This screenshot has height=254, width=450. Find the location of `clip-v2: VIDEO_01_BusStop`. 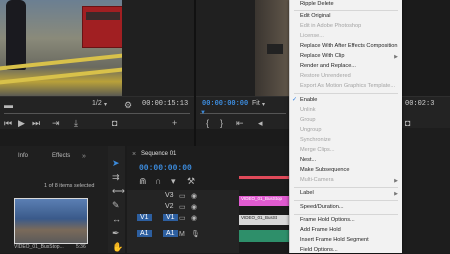

clip-v2: VIDEO_01_BusStop is located at coordinates (264, 201).